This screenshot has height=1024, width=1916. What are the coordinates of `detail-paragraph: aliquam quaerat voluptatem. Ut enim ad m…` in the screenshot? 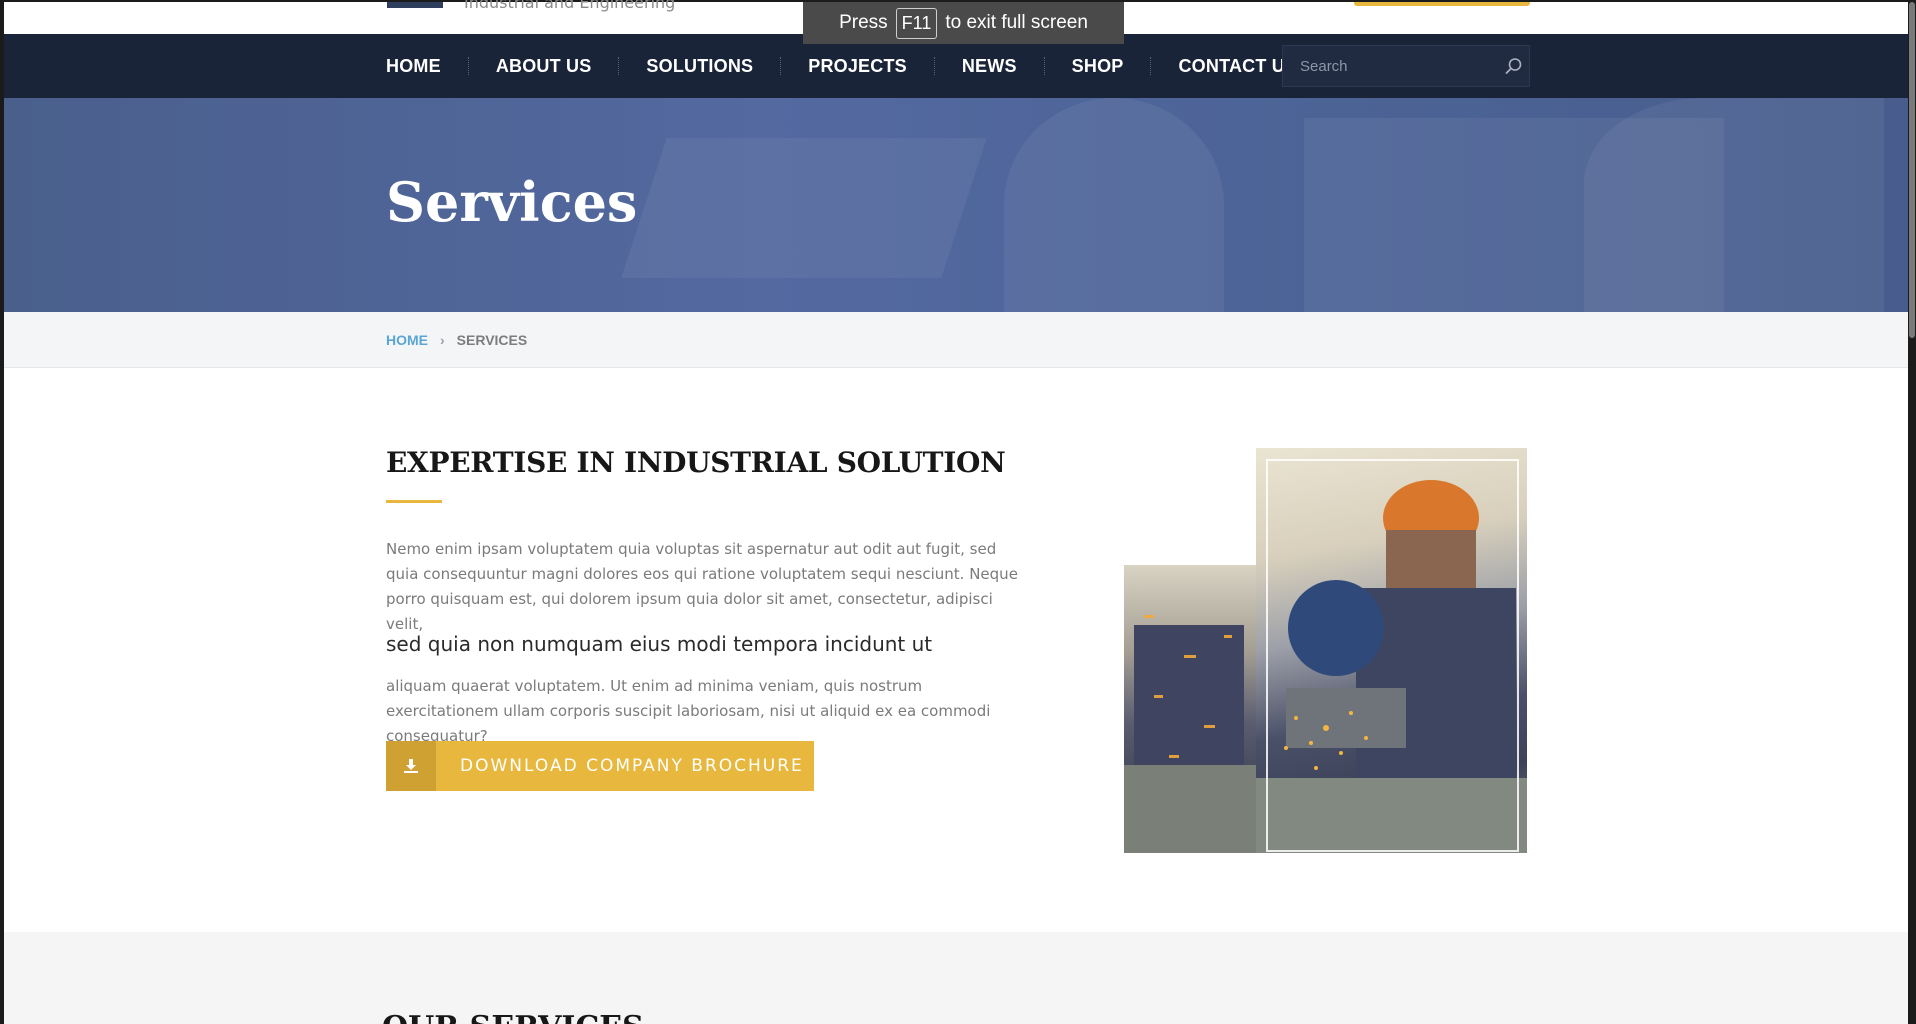 It's located at (688, 711).